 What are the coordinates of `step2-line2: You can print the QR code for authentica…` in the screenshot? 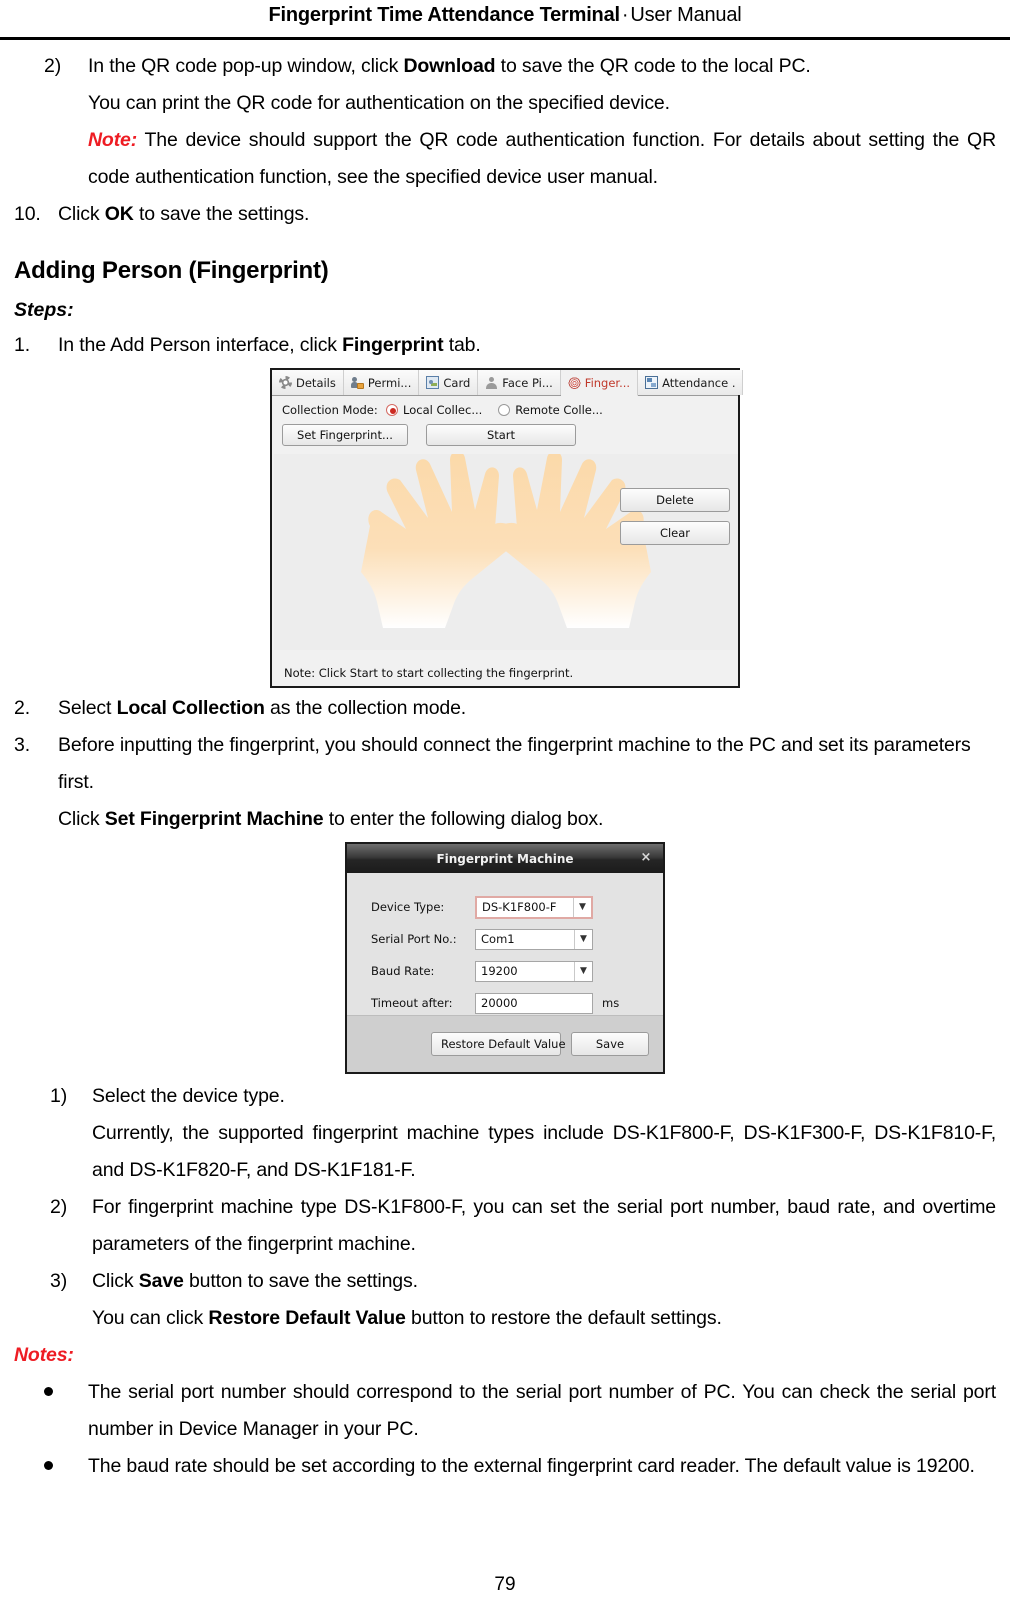 It's located at (379, 103).